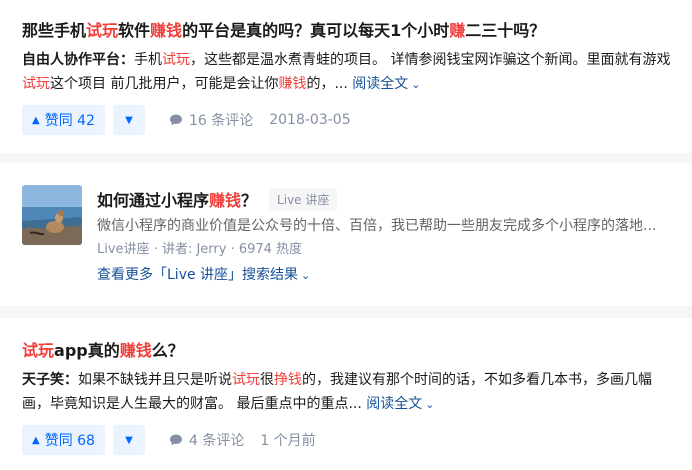 This screenshot has width=692, height=470. I want to click on live-meta: Live讲座 · 讲者: Jerry · 6974 热度, so click(200, 249).